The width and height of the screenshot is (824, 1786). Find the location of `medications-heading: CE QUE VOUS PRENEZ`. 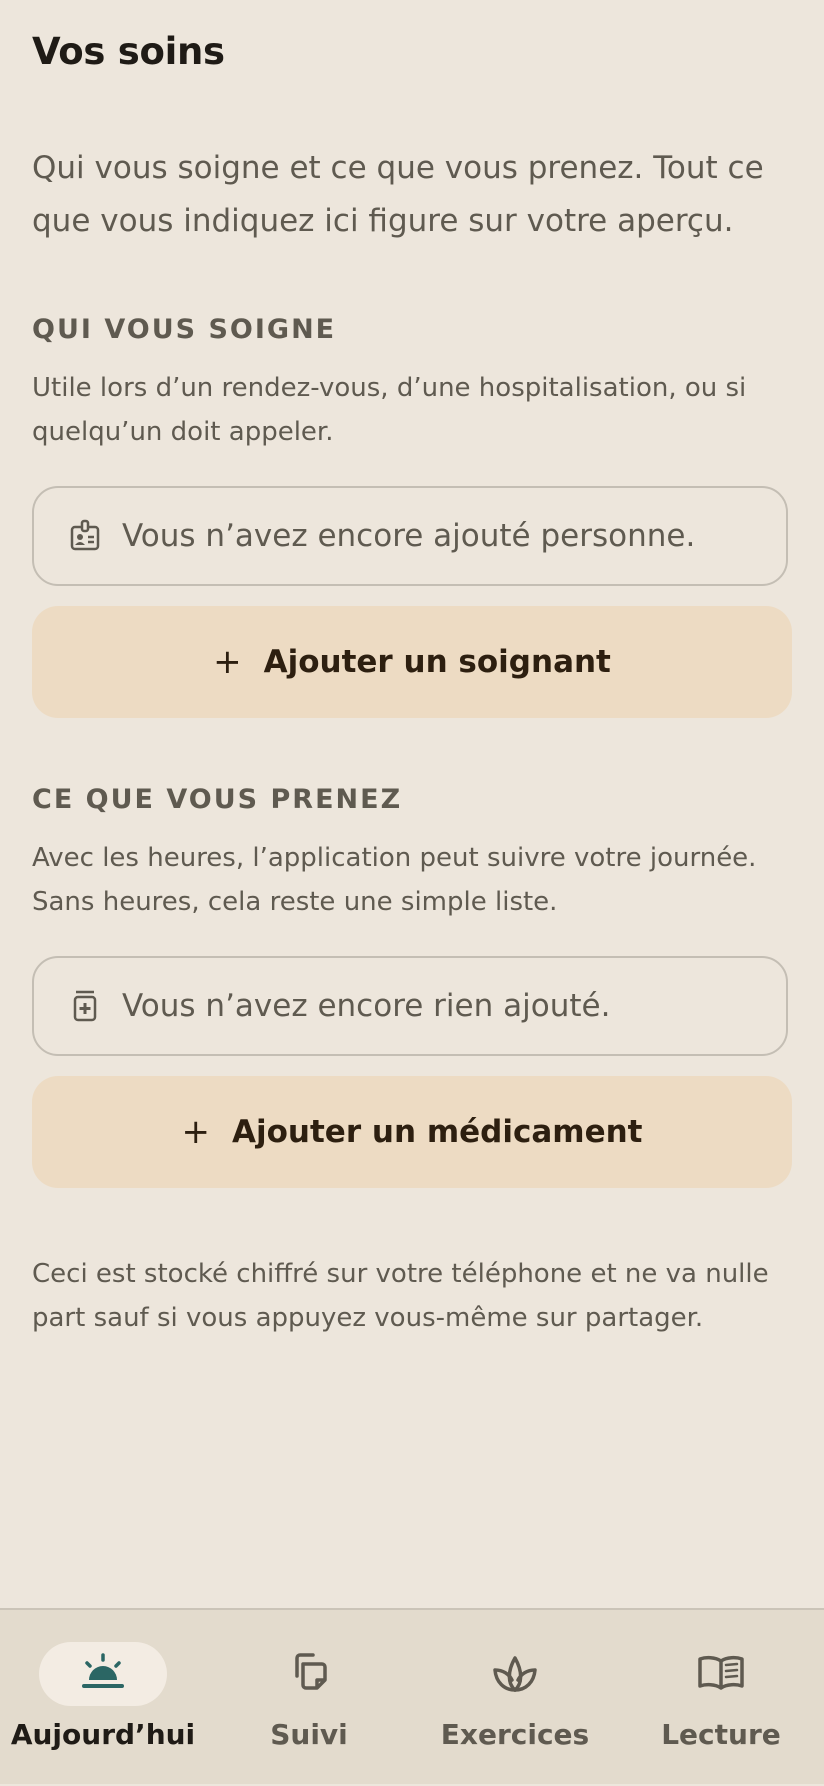

medications-heading: CE QUE VOUS PRENEZ is located at coordinates (217, 799).